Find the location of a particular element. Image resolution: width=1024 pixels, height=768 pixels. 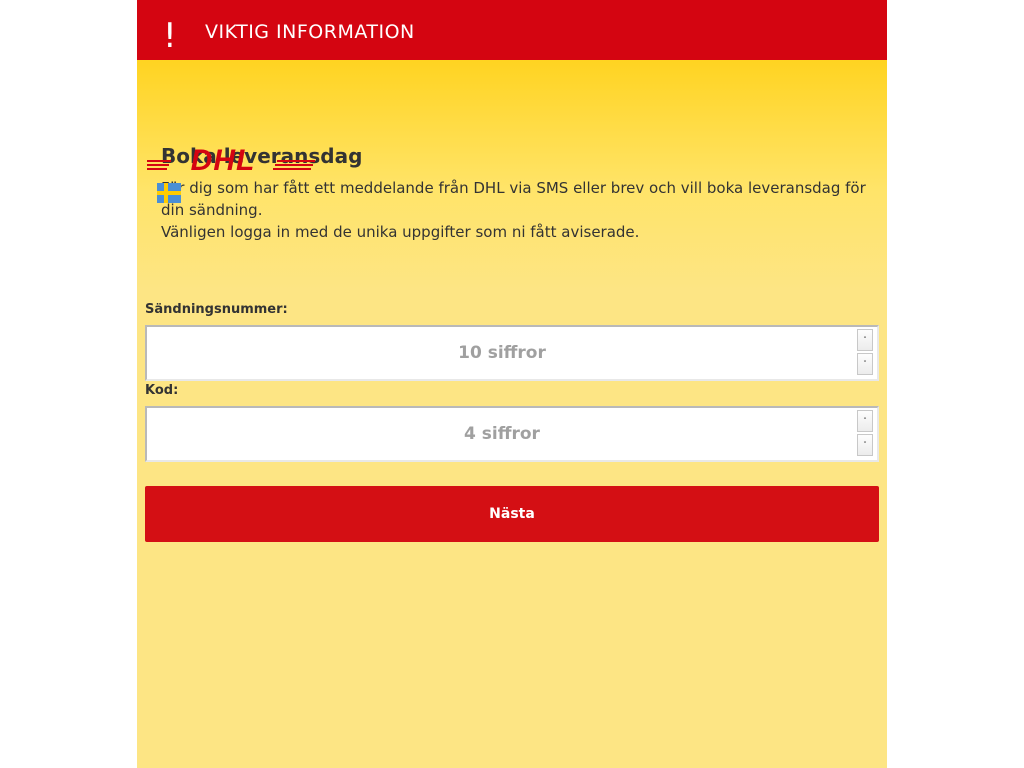

shipment-number-field: ˄ ˅ is located at coordinates (512, 353).